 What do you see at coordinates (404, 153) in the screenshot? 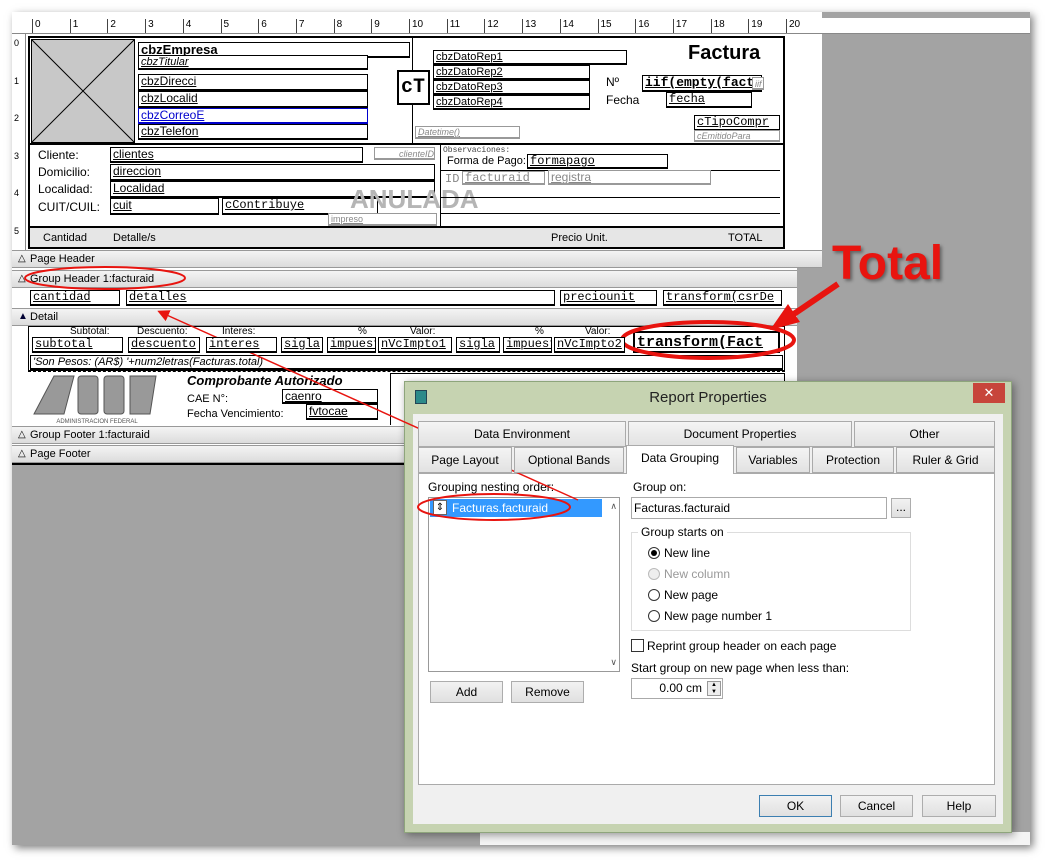
I see `field-clienteid: clienteID` at bounding box center [404, 153].